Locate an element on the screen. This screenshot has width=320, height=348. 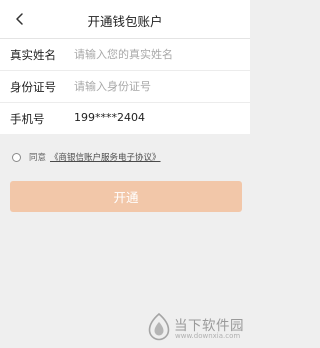
id-number-label: 身份证号 is located at coordinates (33, 87).